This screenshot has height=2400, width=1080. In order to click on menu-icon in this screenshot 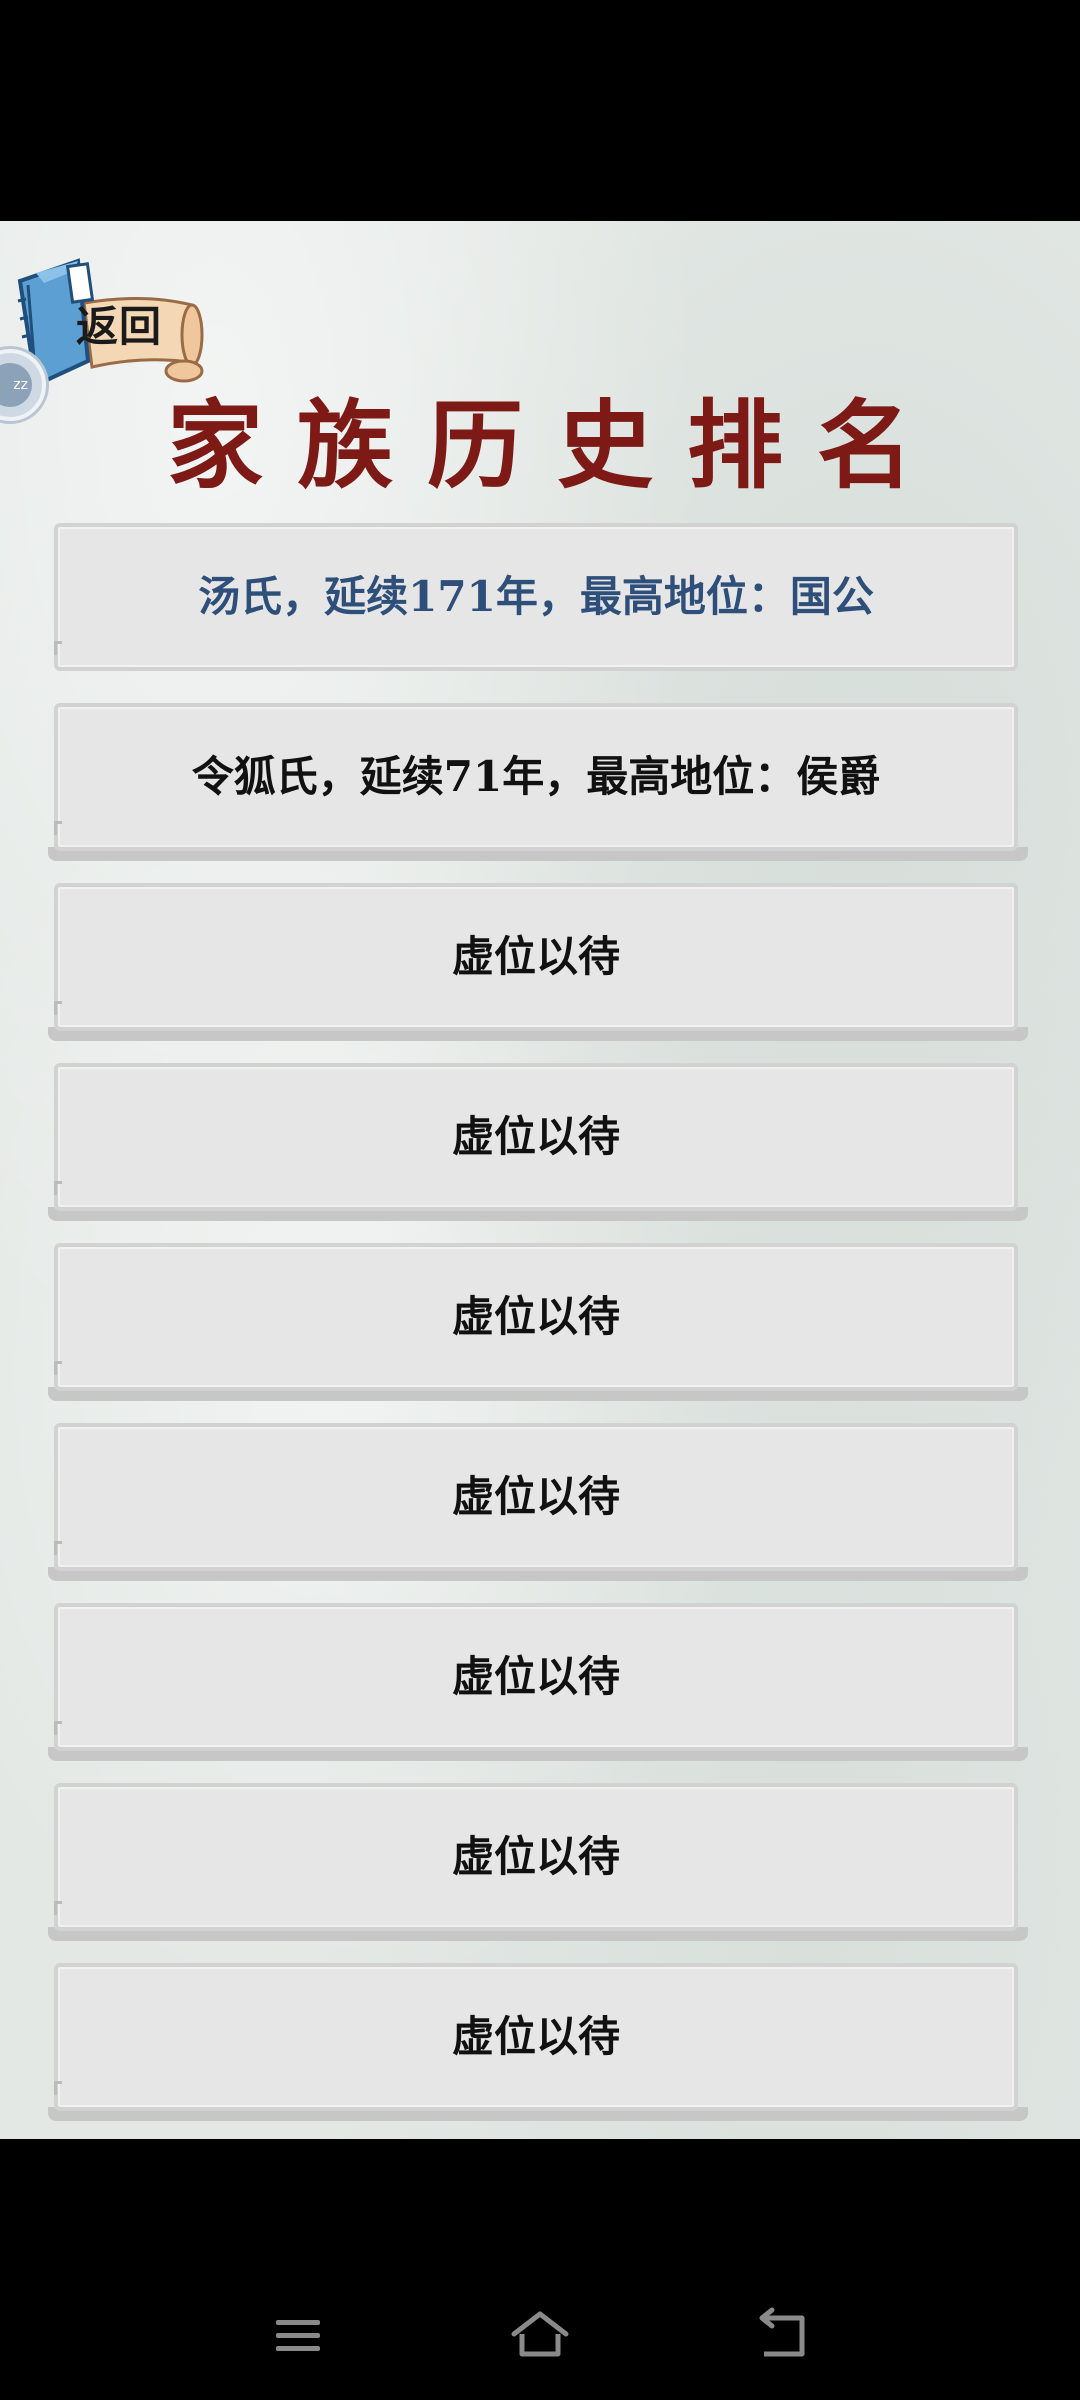, I will do `click(298, 2335)`.